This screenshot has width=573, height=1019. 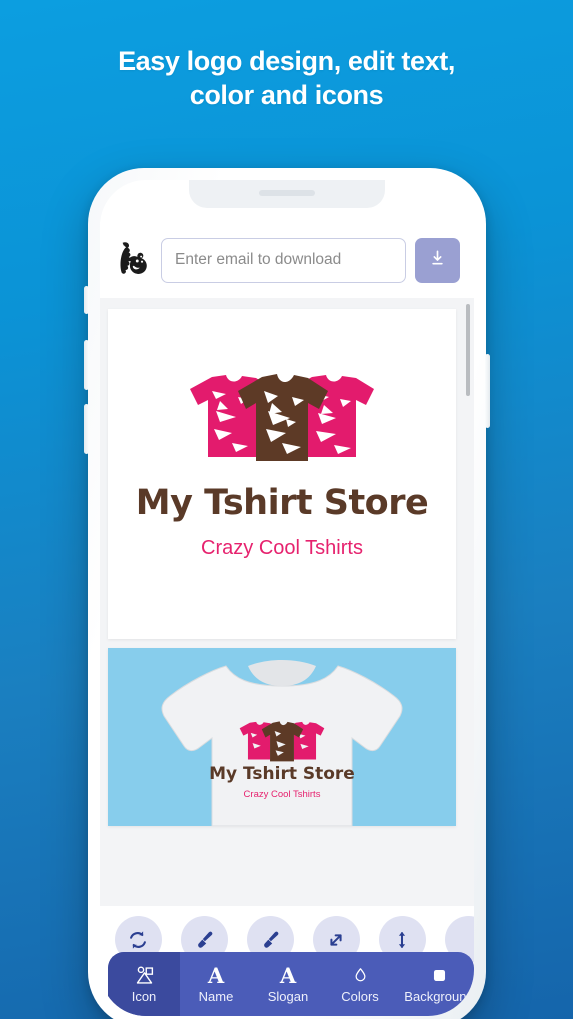 I want to click on phone-volume-up-button, so click(x=86, y=365).